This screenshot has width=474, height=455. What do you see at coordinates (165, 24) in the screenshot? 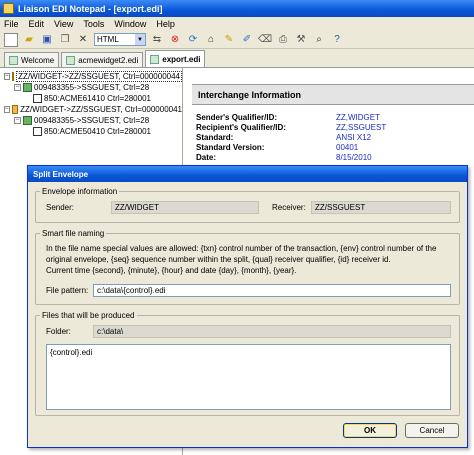
I see `menu-help: Help` at bounding box center [165, 24].